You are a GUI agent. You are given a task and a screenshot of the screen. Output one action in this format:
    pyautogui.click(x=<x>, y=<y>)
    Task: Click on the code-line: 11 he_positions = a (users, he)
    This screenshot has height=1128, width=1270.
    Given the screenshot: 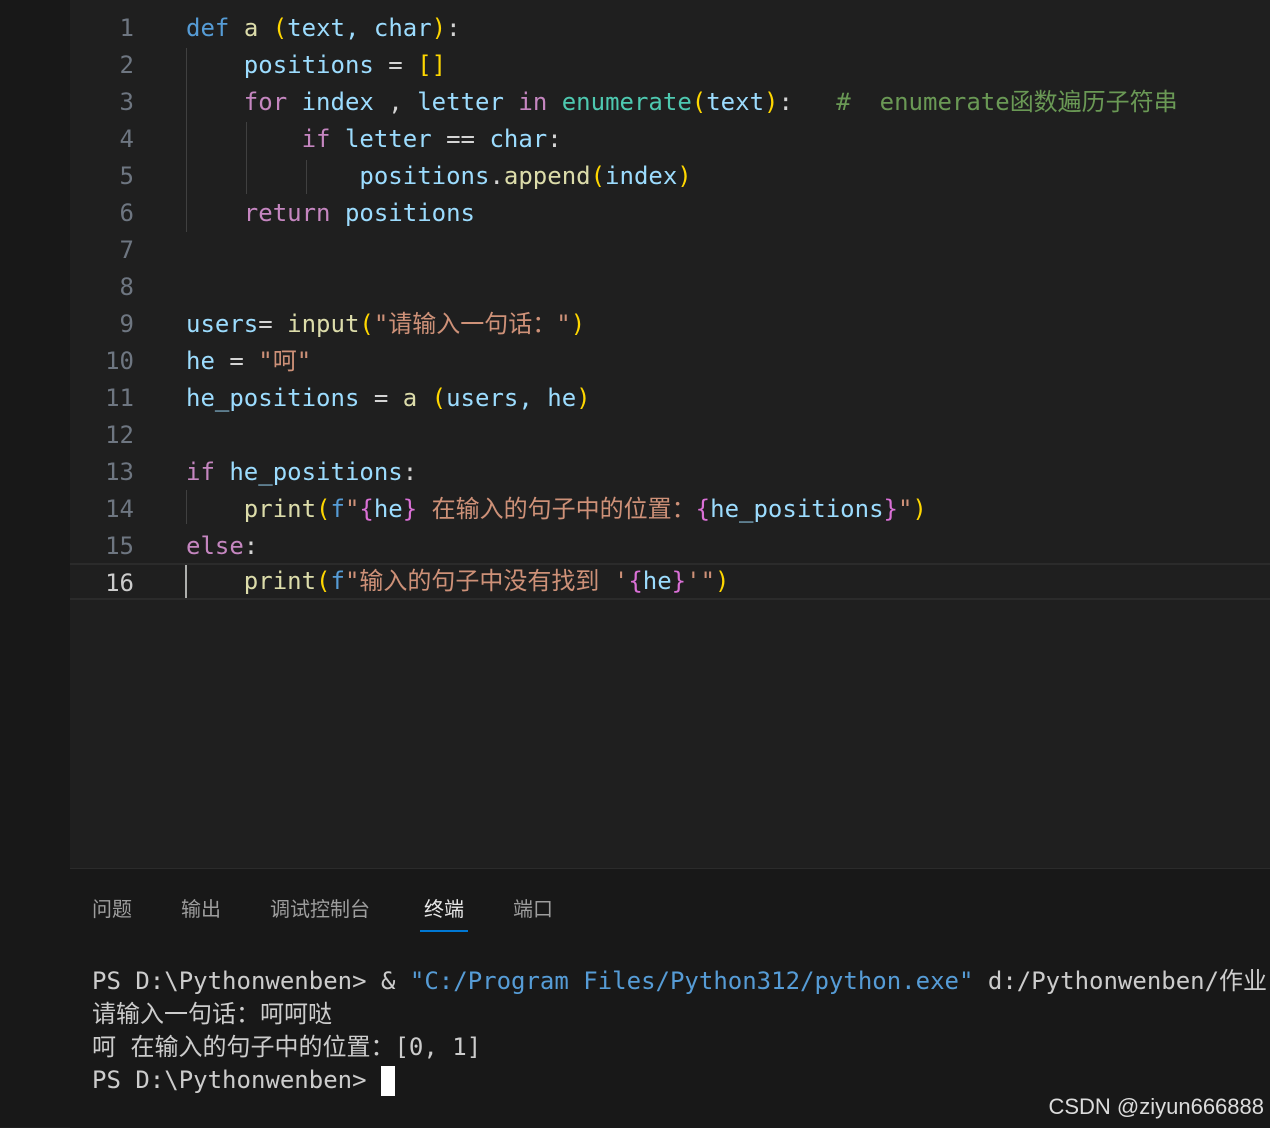 What is the action you would take?
    pyautogui.click(x=670, y=398)
    